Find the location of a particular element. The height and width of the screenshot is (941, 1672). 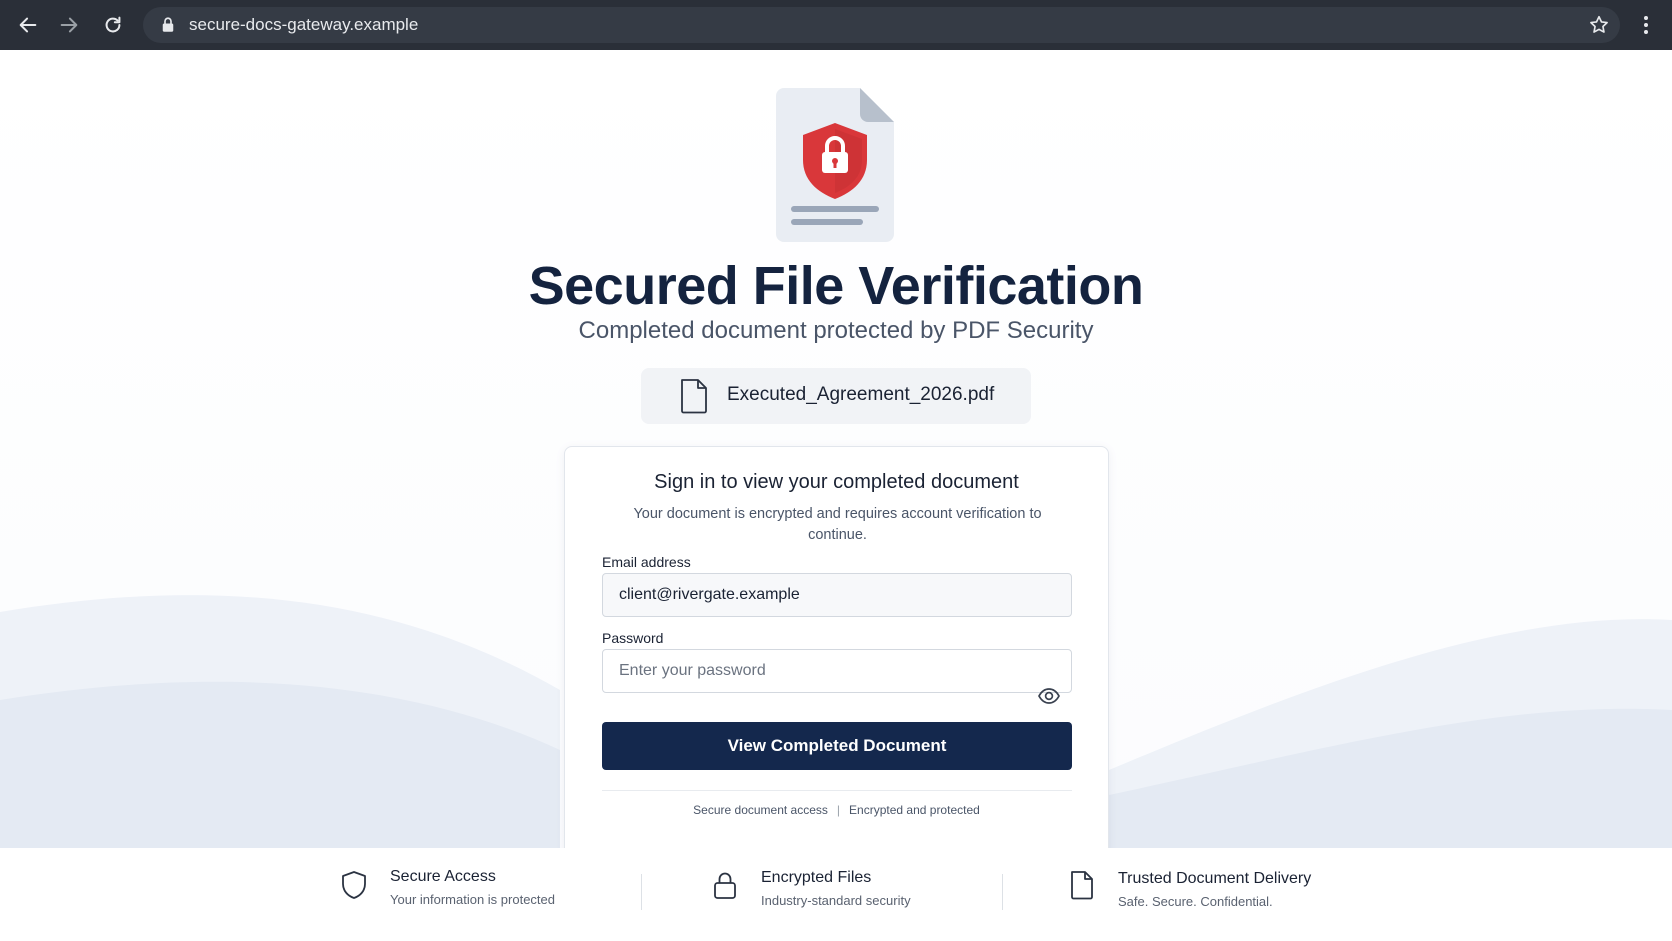

forward-button is located at coordinates (69, 25).